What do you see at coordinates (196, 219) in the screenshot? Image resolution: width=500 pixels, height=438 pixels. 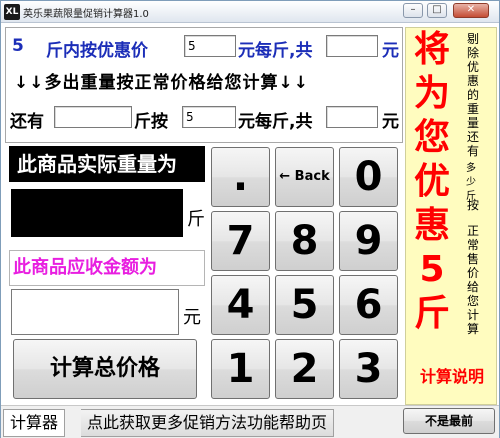 I see `weight-unit: 斤` at bounding box center [196, 219].